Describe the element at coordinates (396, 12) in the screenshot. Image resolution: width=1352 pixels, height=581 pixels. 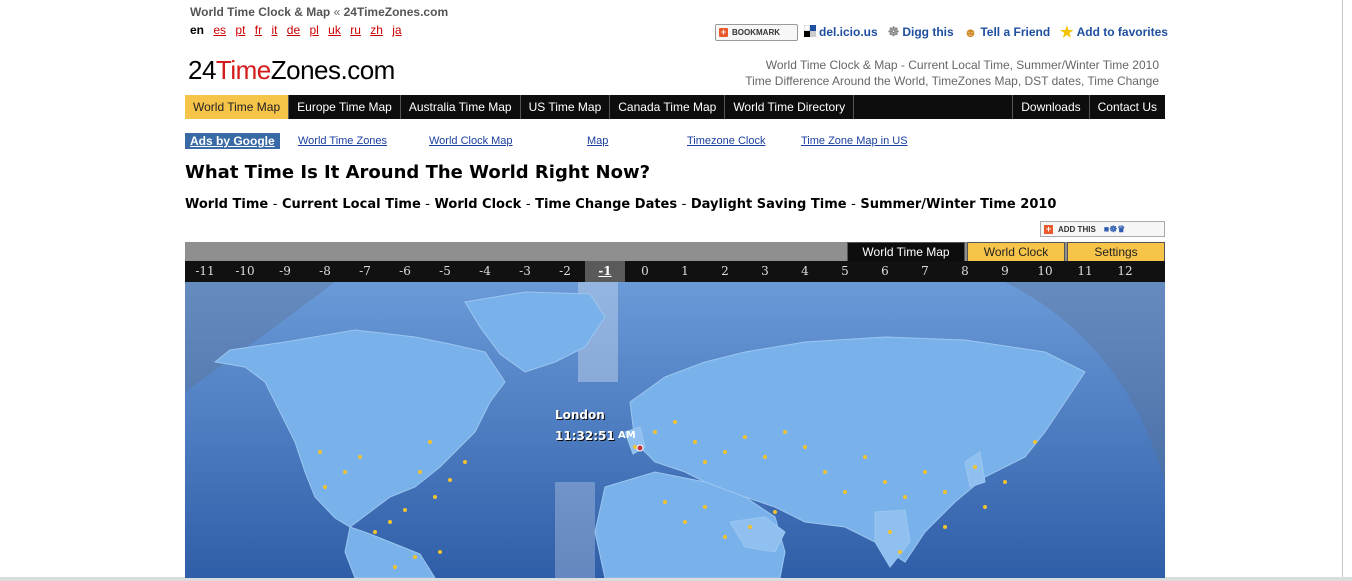
I see `breadcrumb-site: 24TimeZones.com` at that location.